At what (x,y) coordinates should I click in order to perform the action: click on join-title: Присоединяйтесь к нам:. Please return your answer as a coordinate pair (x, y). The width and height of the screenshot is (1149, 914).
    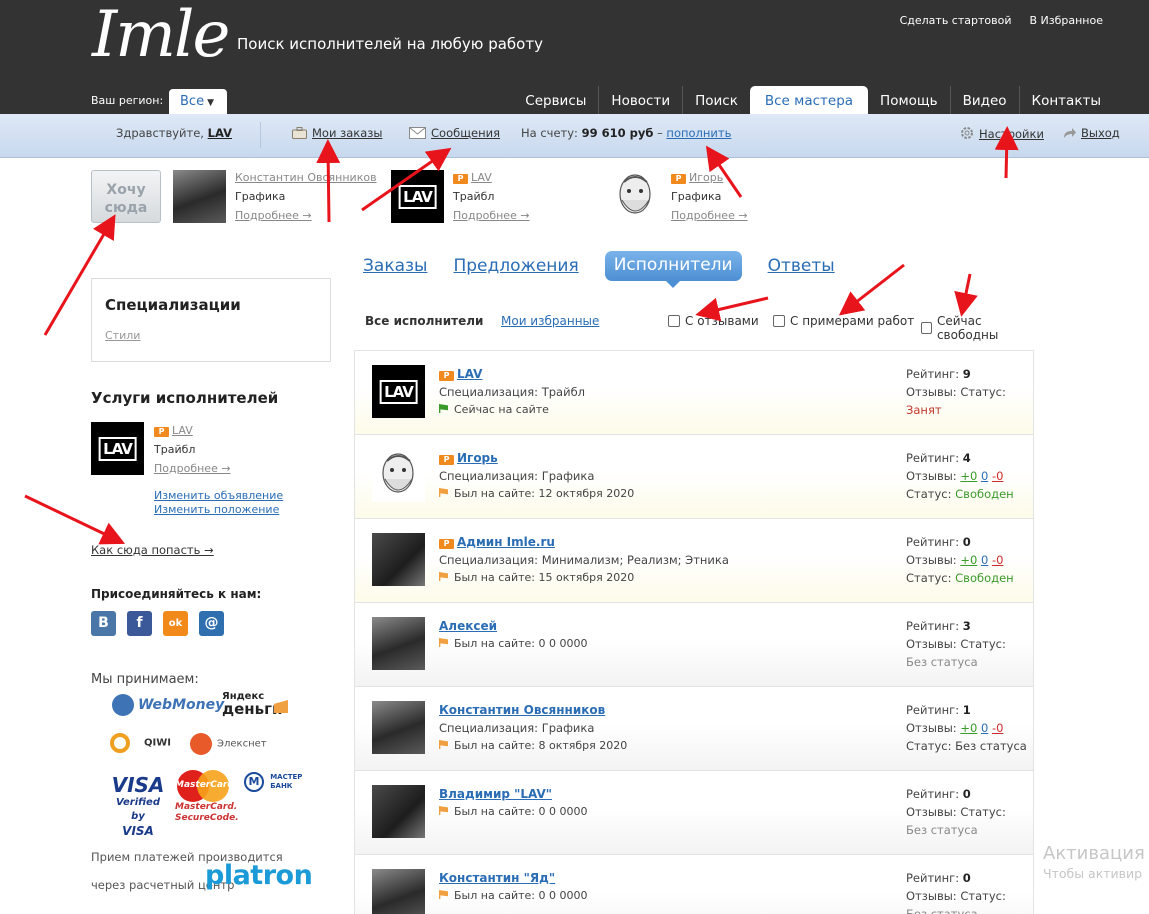
    Looking at the image, I should click on (176, 594).